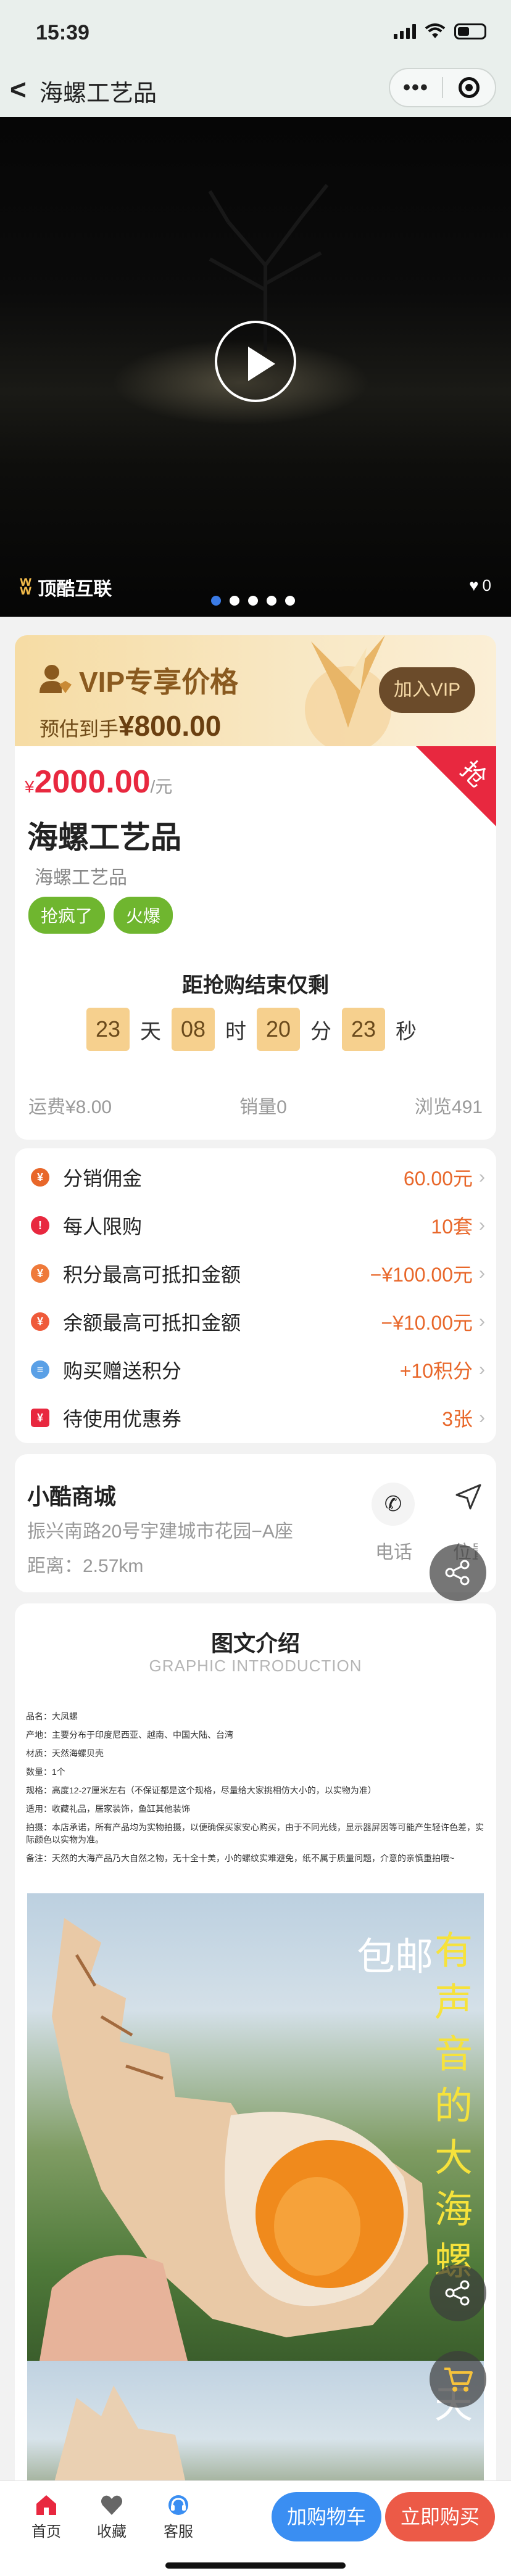 This screenshot has width=511, height=2576. Describe the element at coordinates (178, 2532) in the screenshot. I see `tab-label: 客服` at that location.